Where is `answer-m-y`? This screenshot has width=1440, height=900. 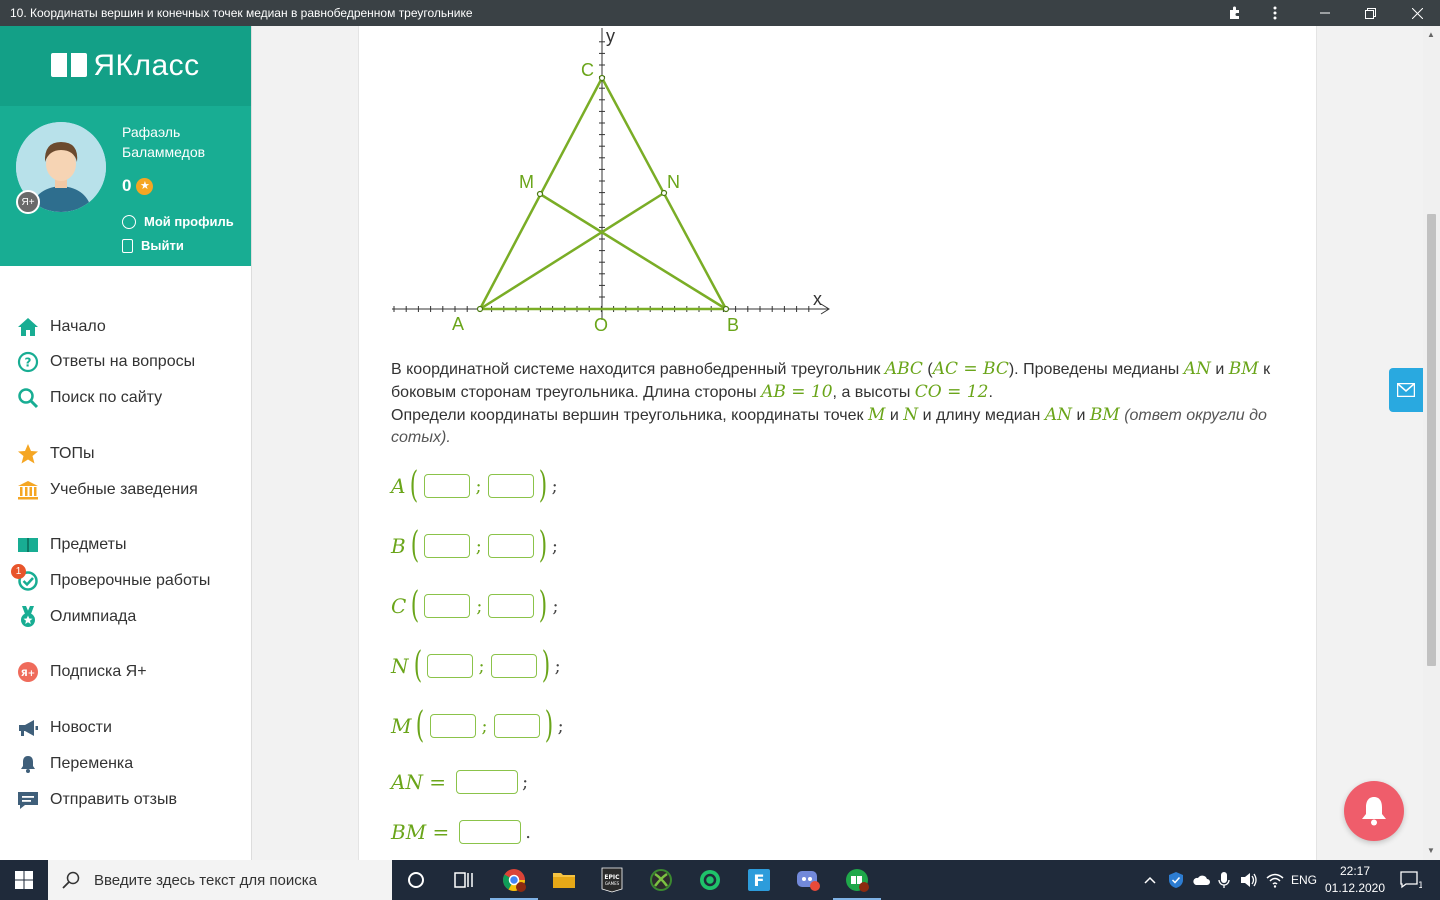 answer-m-y is located at coordinates (516, 726).